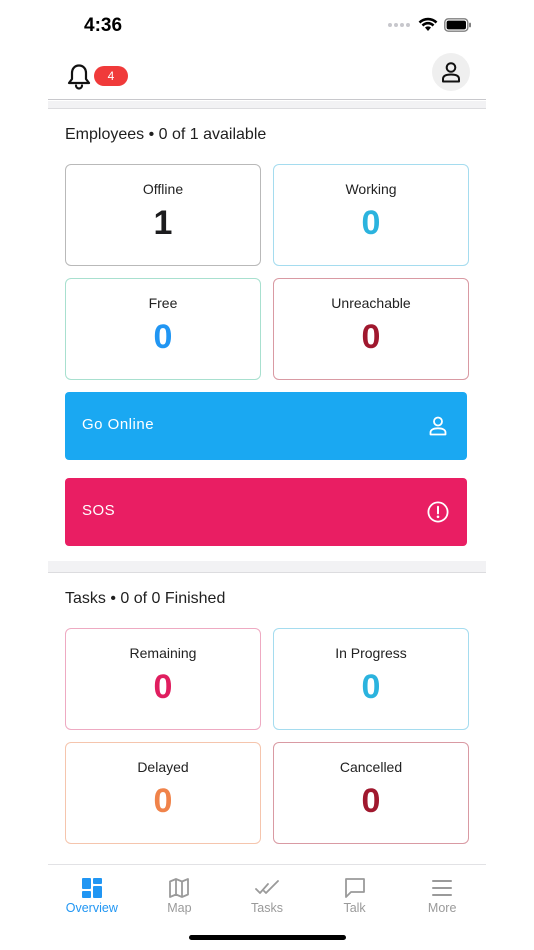  What do you see at coordinates (91, 888) in the screenshot?
I see `dashboard-icon` at bounding box center [91, 888].